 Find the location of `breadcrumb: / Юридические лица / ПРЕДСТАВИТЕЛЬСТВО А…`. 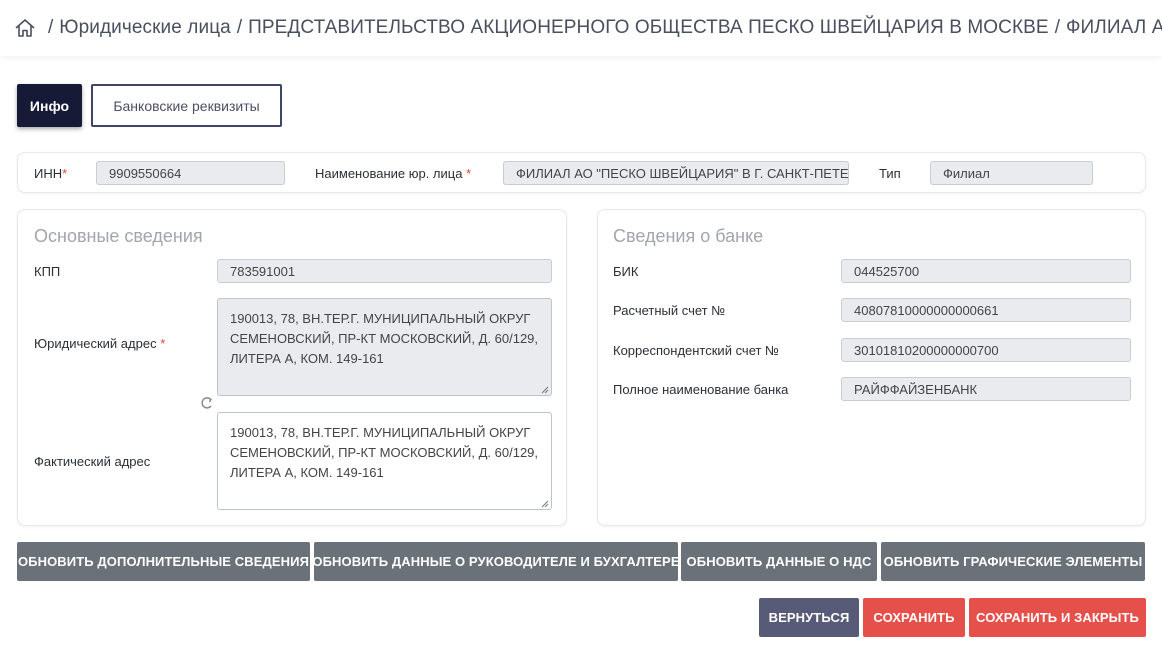

breadcrumb: / Юридические лица / ПРЕДСТАВИТЕЛЬСТВО А… is located at coordinates (581, 28).